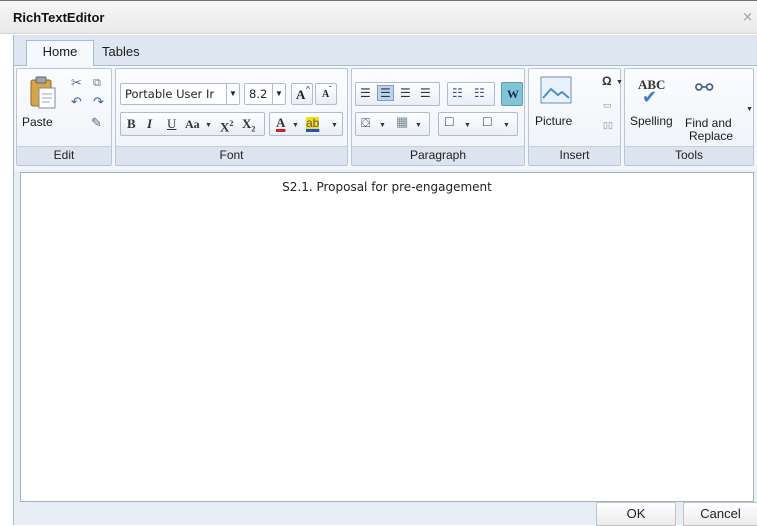 Image resolution: width=757 pixels, height=526 pixels. Describe the element at coordinates (554, 121) in the screenshot. I see `picture-label: Picture` at that location.